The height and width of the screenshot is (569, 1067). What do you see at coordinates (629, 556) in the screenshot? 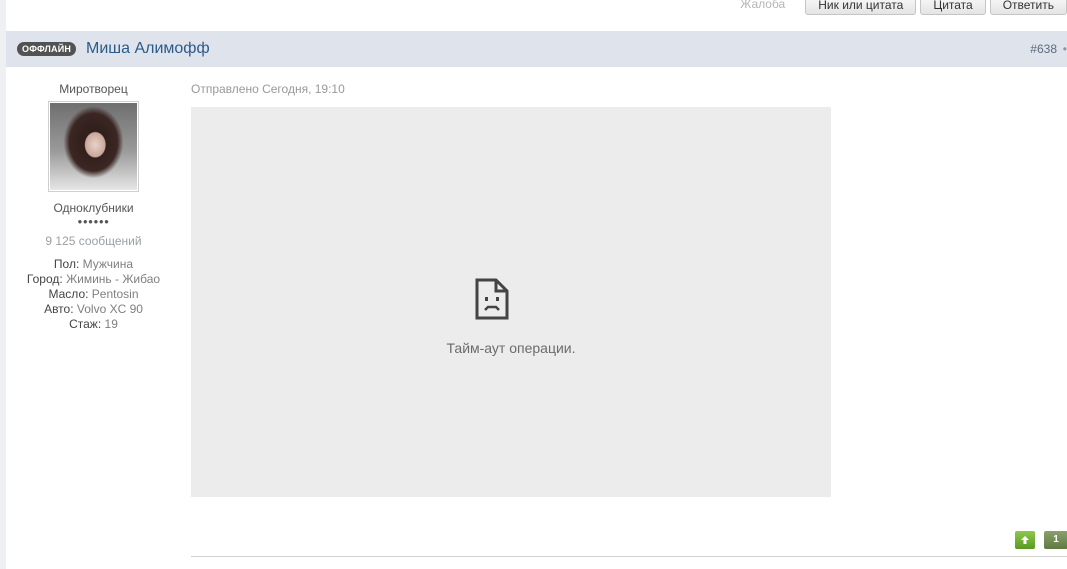
I see `post-divider` at bounding box center [629, 556].